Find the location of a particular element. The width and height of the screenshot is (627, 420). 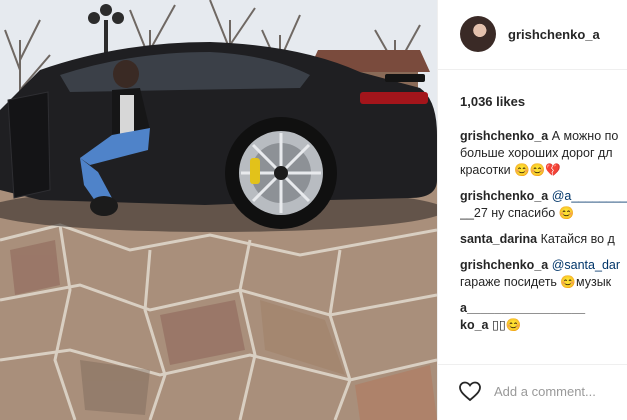

post-header: grishchenko_a is located at coordinates (532, 35).